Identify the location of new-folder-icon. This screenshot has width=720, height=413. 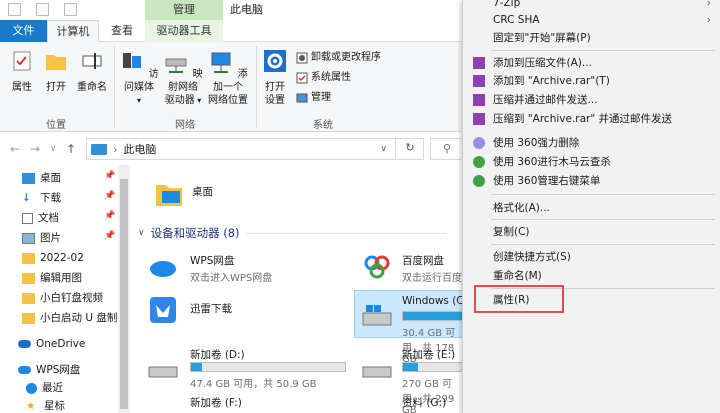
(70, 9).